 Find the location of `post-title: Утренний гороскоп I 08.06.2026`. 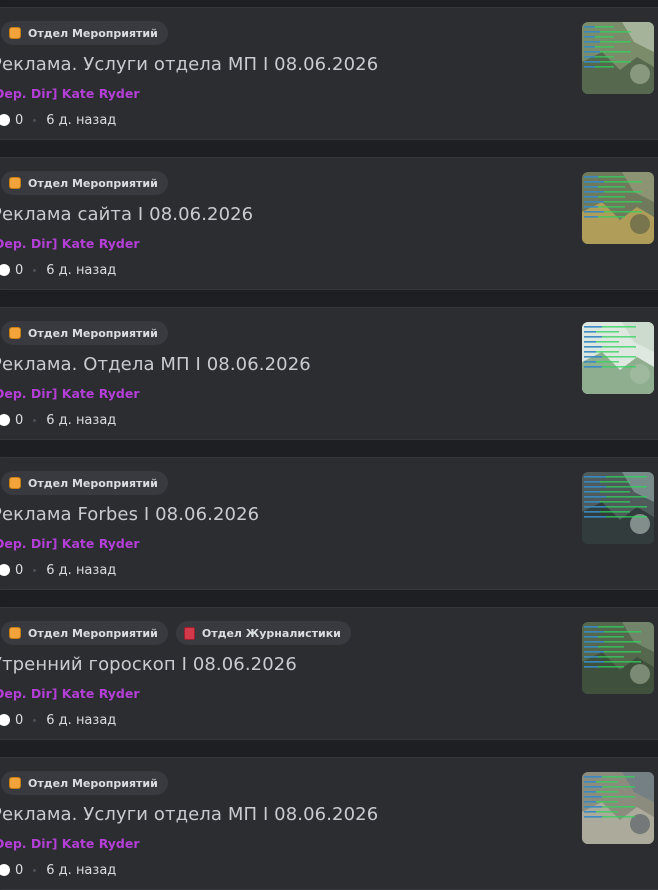

post-title: Утренний гороскоп I 08.06.2026 is located at coordinates (148, 664).